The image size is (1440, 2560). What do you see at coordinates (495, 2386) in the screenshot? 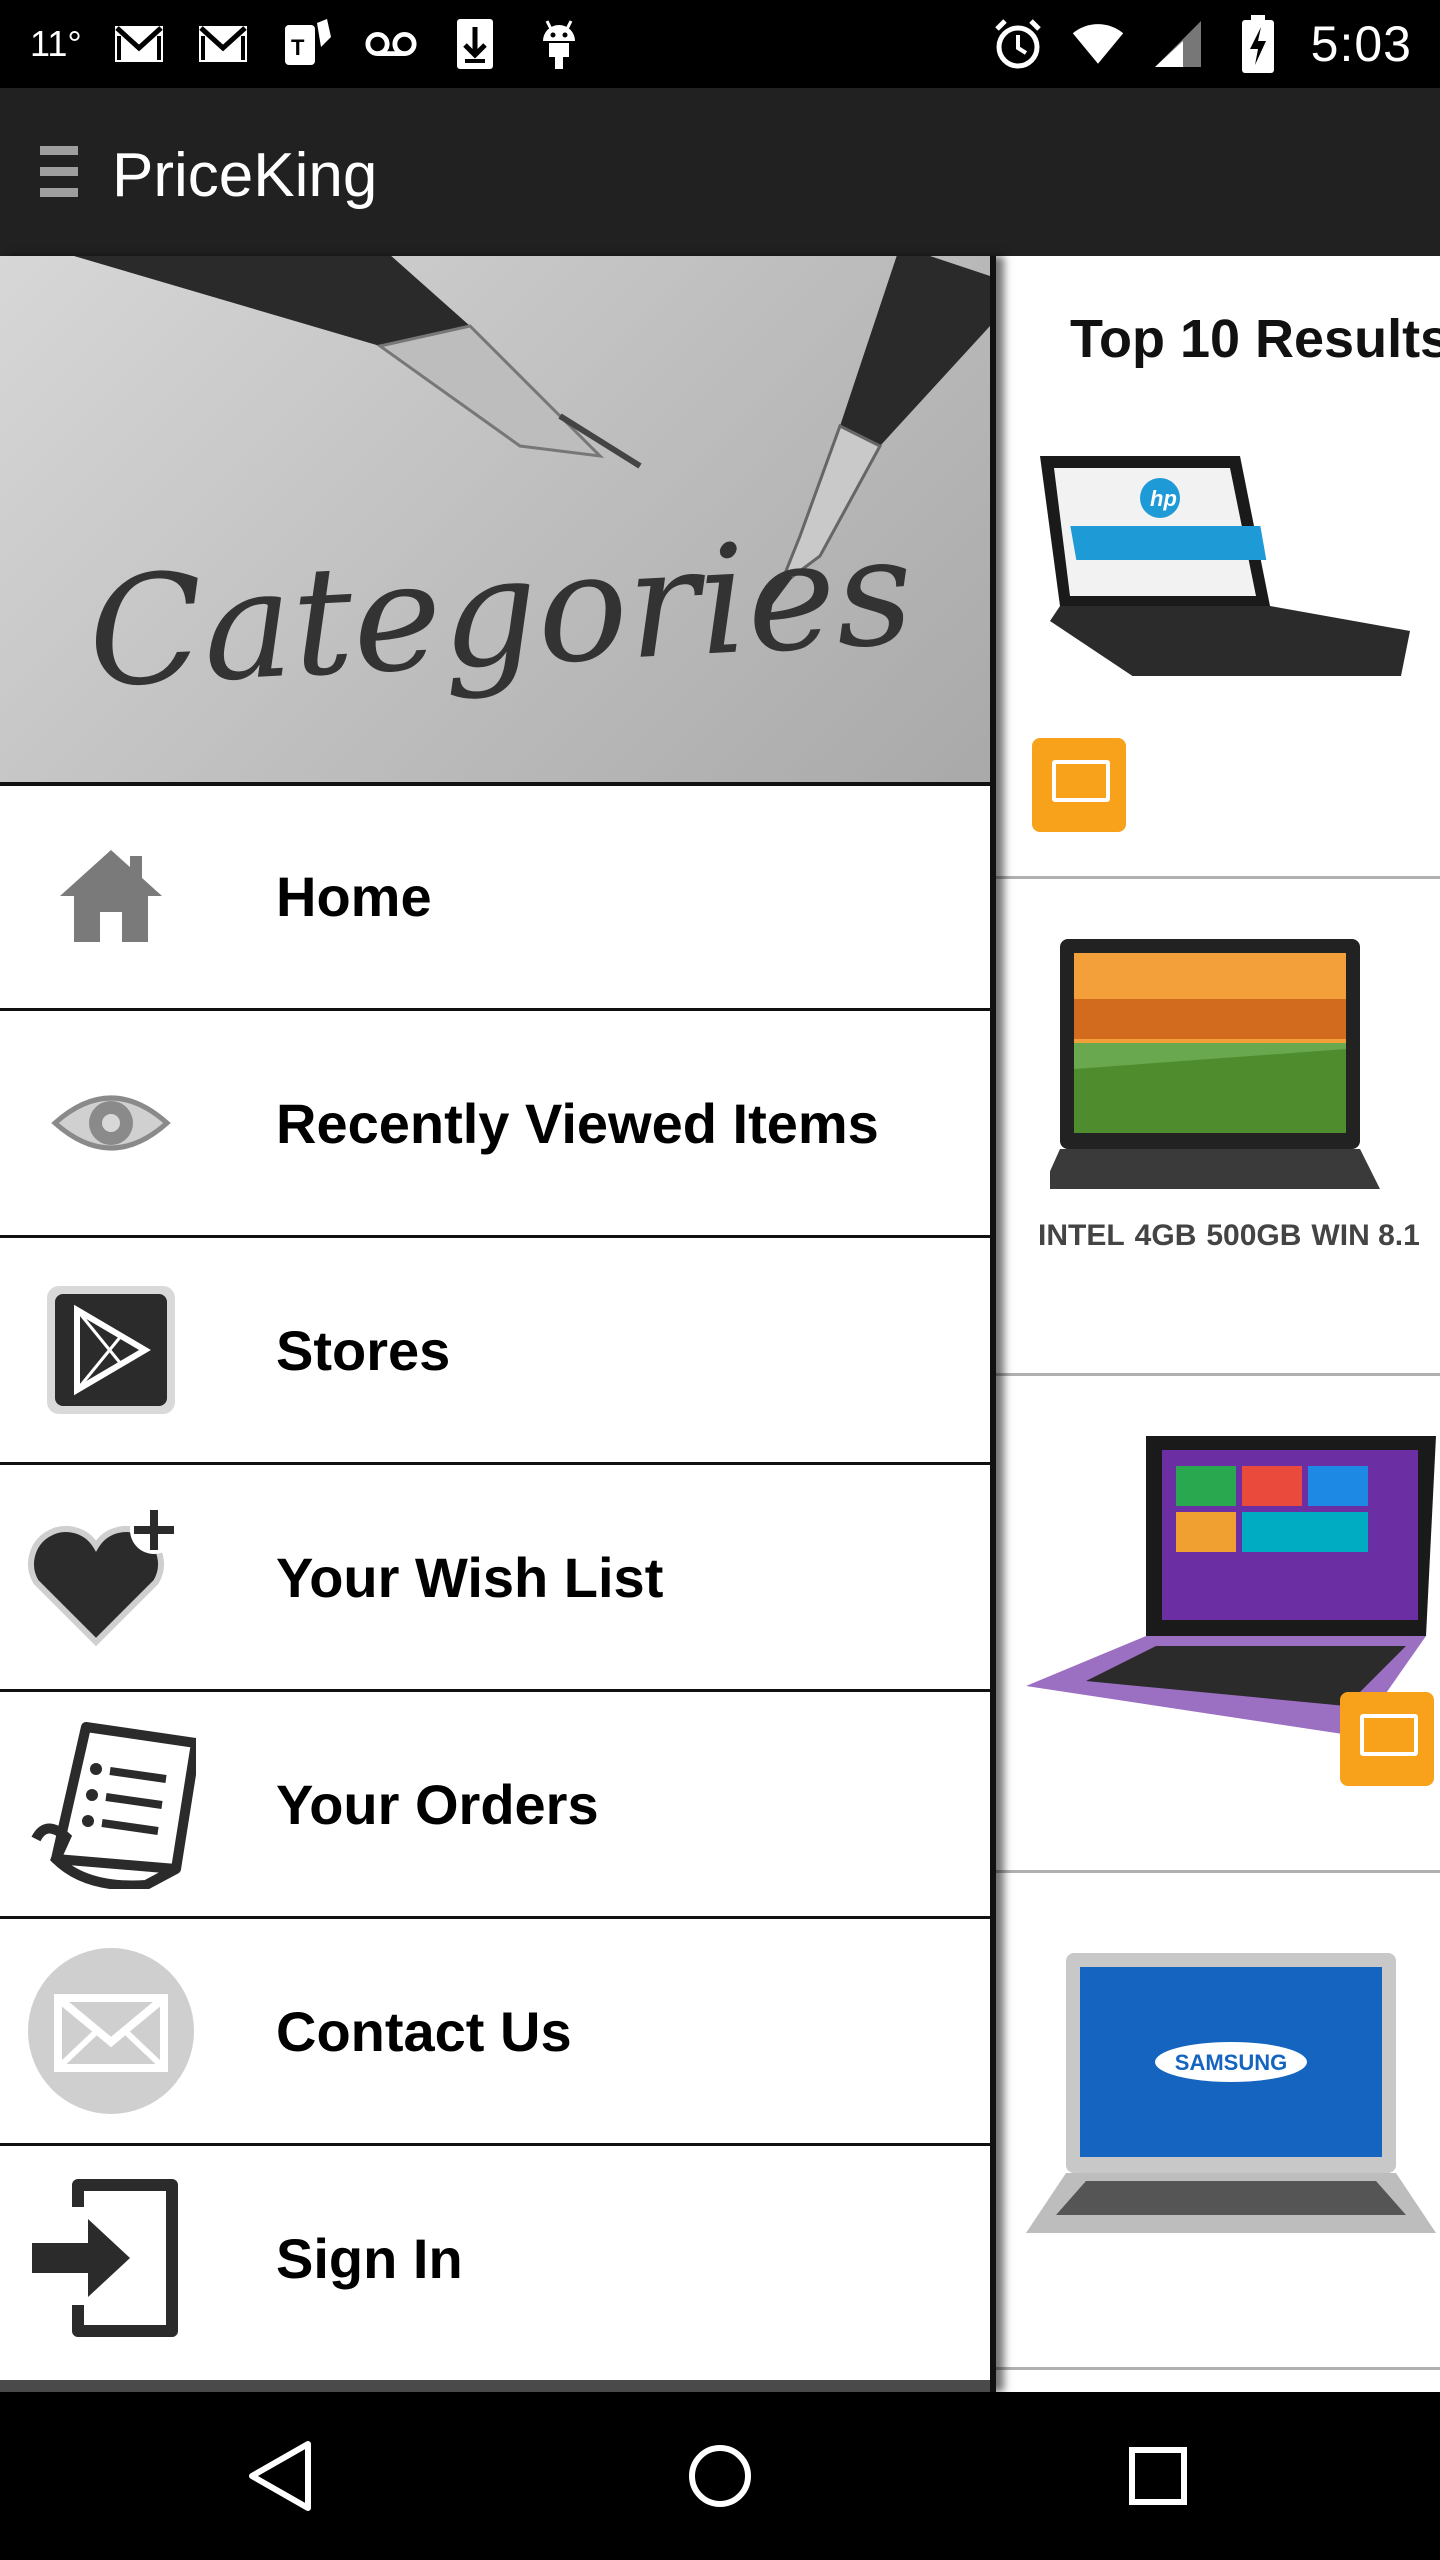
I see `drawer-bottom-edge` at bounding box center [495, 2386].